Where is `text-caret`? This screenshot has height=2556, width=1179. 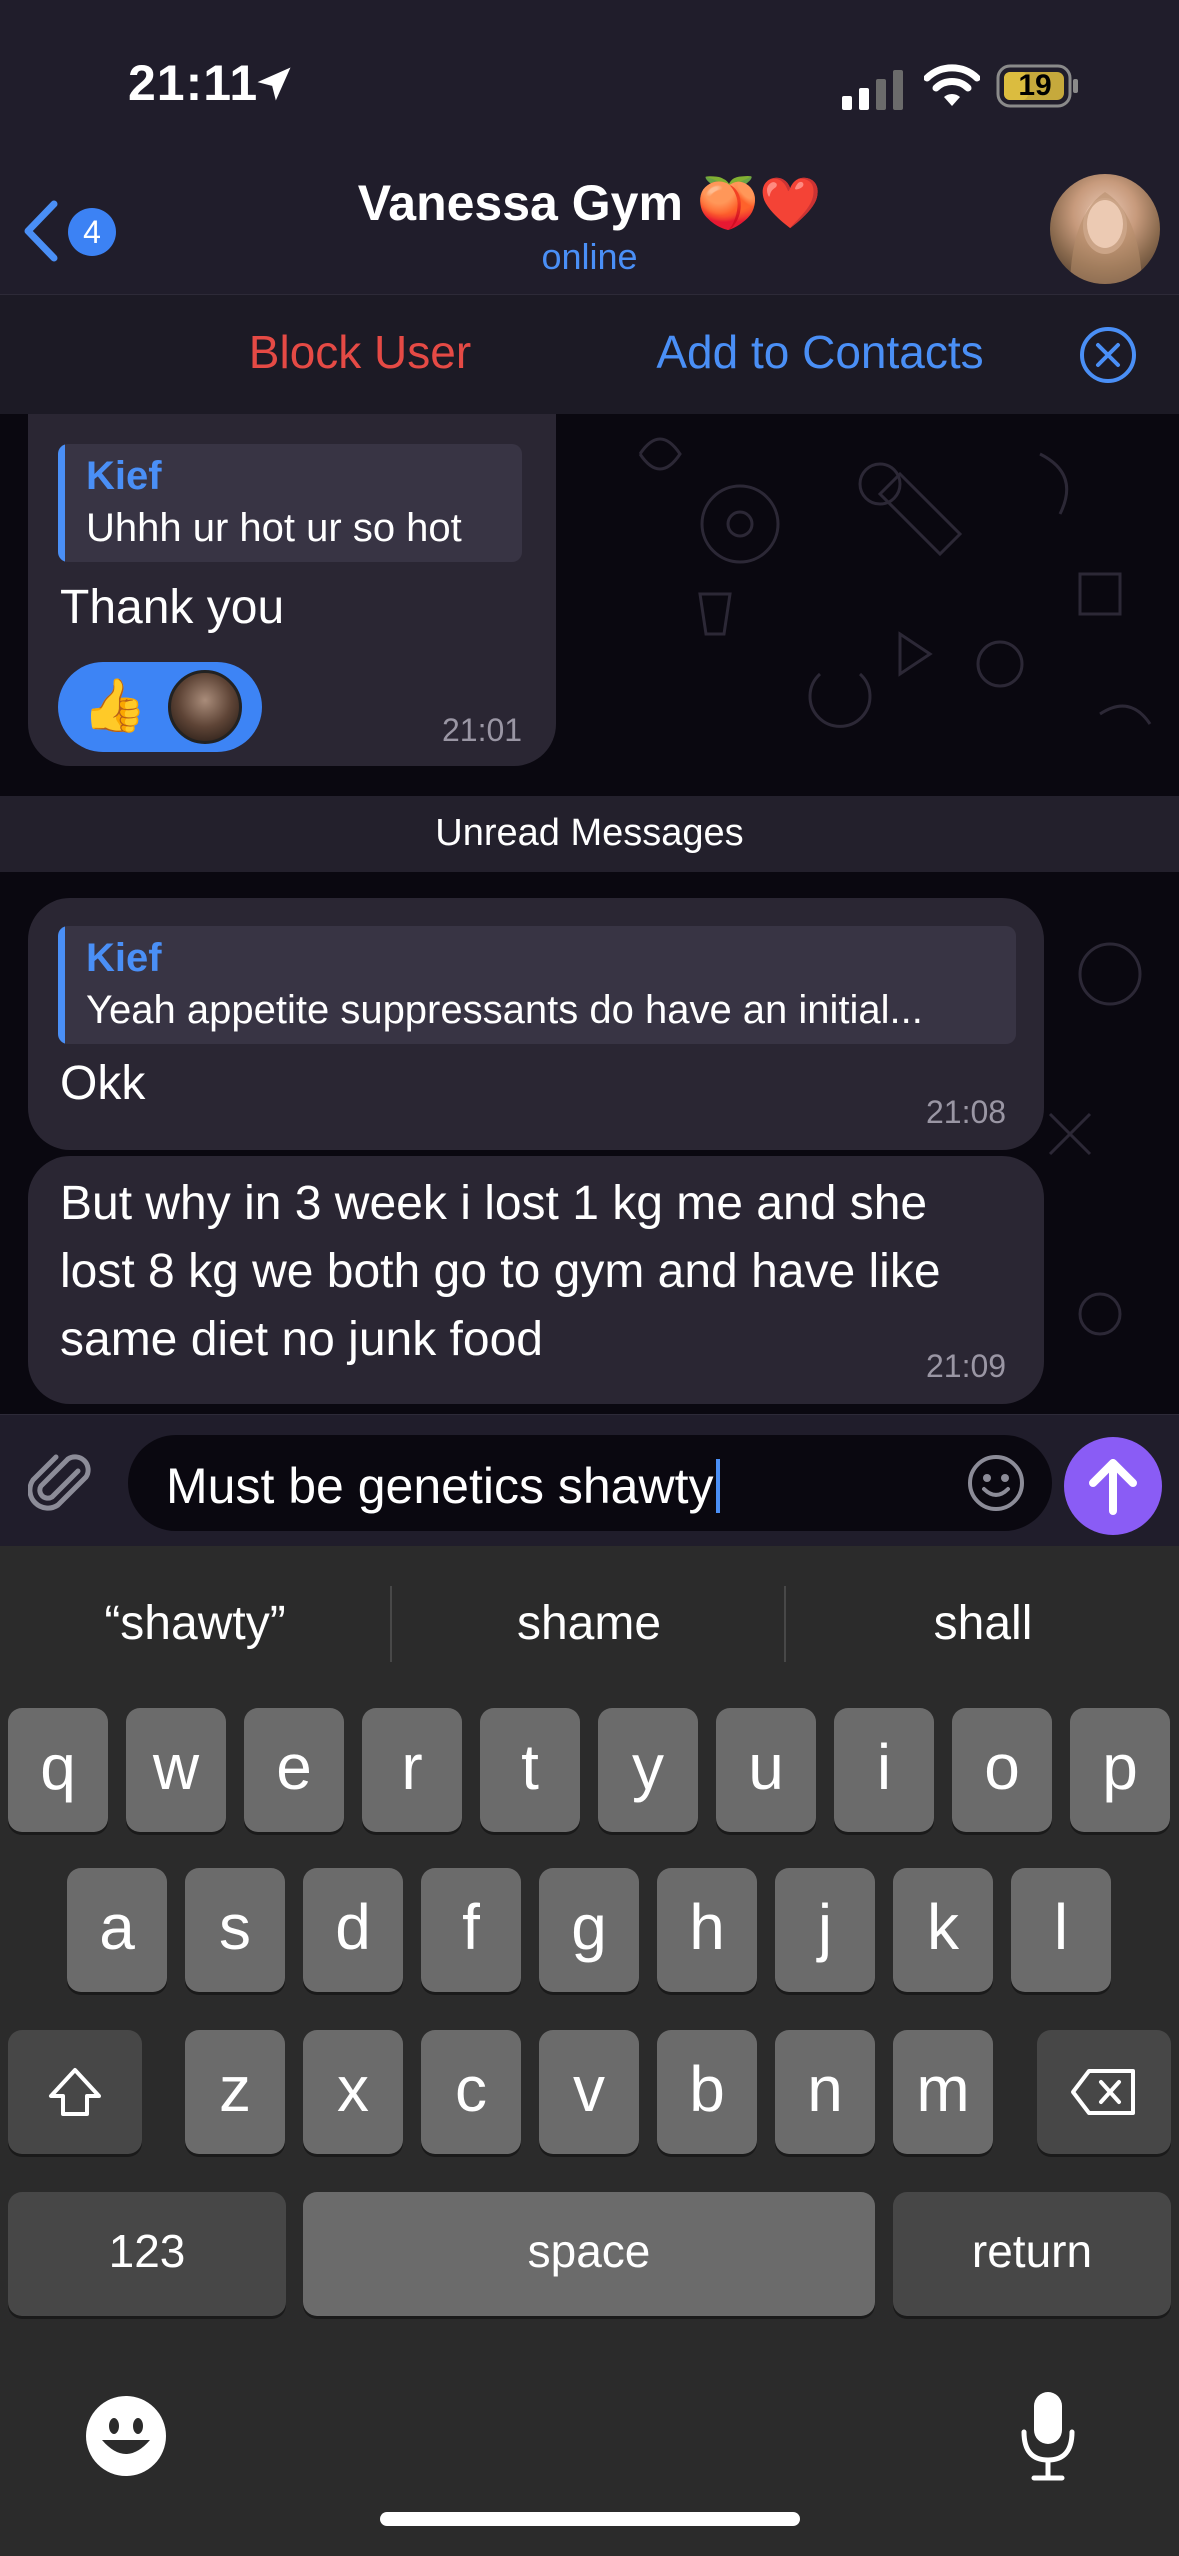 text-caret is located at coordinates (717, 1486).